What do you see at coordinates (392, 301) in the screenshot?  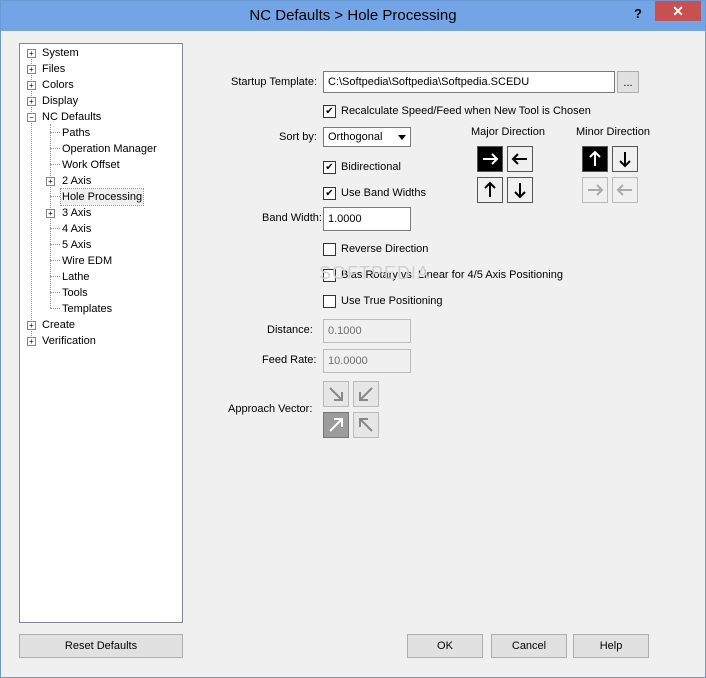 I see `true-positioning-label: Use True Positioning` at bounding box center [392, 301].